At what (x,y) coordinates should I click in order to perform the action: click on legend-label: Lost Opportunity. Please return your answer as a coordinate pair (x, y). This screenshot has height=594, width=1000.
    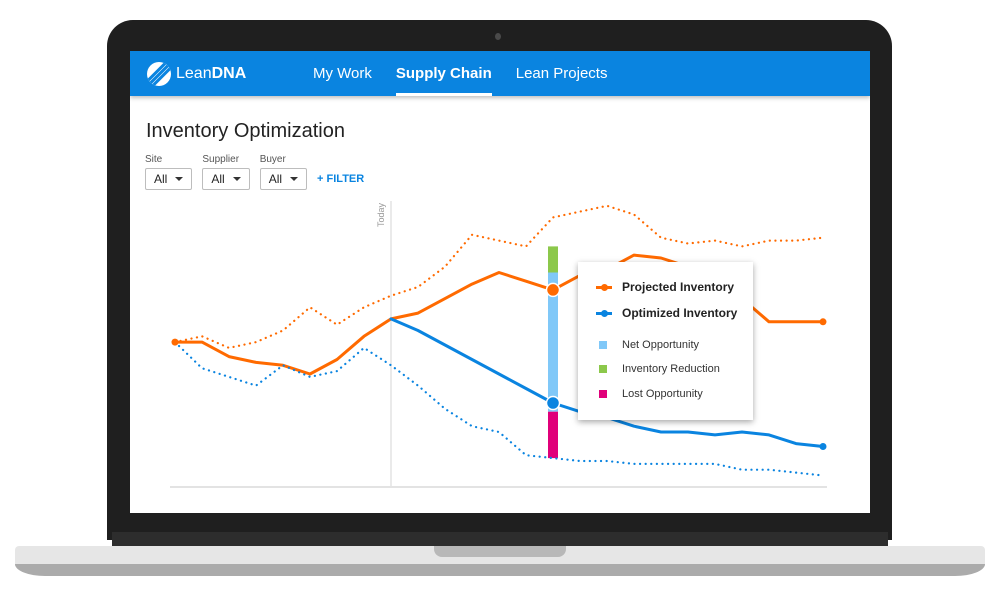
    Looking at the image, I should click on (662, 394).